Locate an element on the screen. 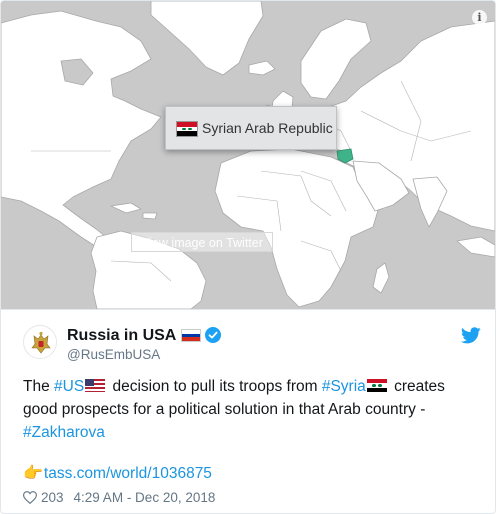 This screenshot has height=514, width=496. tweet-link-line: 👉tass.com/world/1036875 is located at coordinates (117, 473).